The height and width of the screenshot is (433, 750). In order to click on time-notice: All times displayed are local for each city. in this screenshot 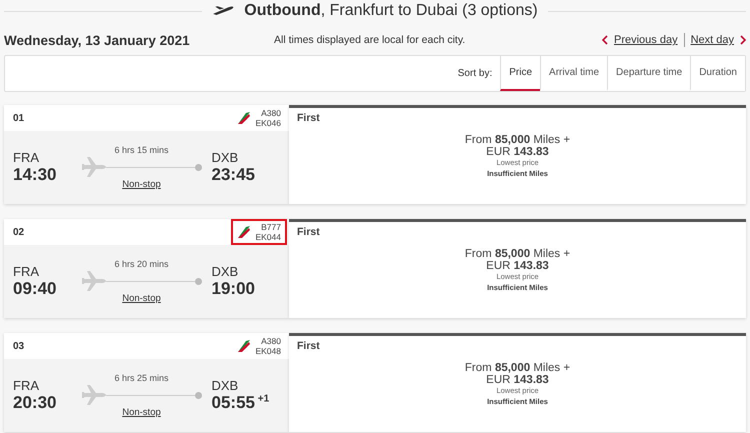, I will do `click(370, 40)`.